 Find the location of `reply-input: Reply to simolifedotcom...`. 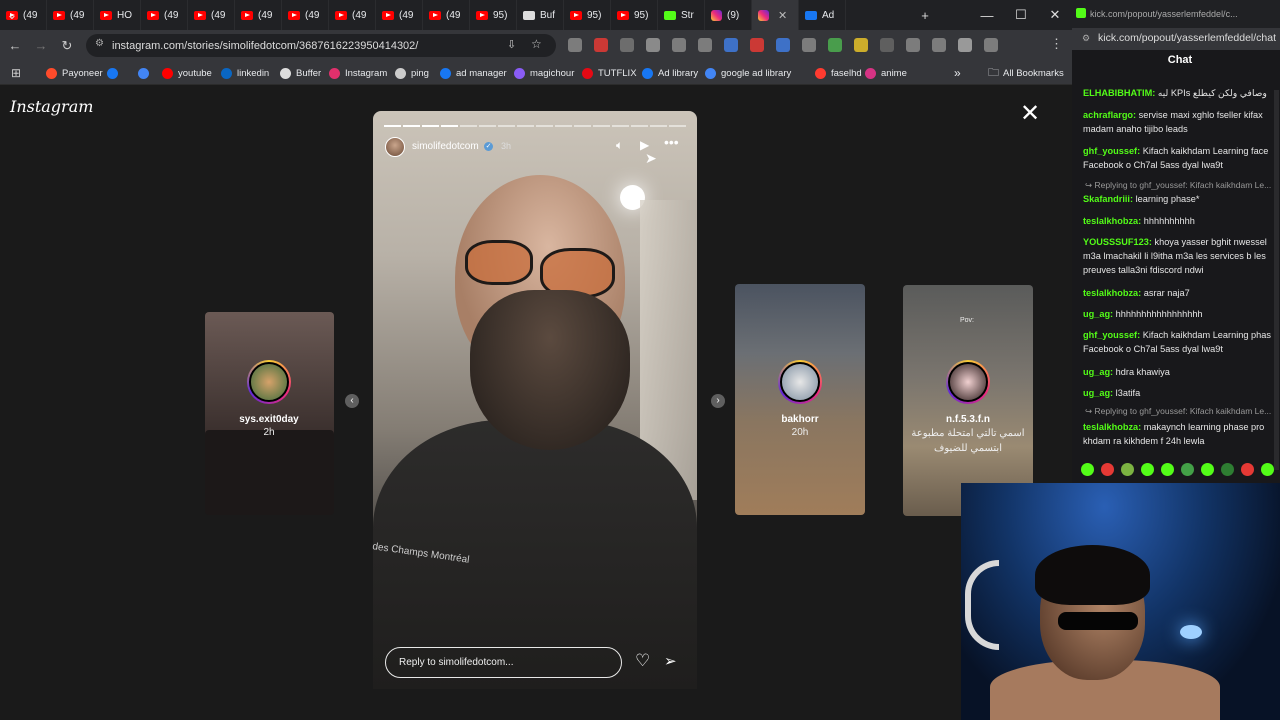

reply-input: Reply to simolifedotcom... is located at coordinates (503, 662).